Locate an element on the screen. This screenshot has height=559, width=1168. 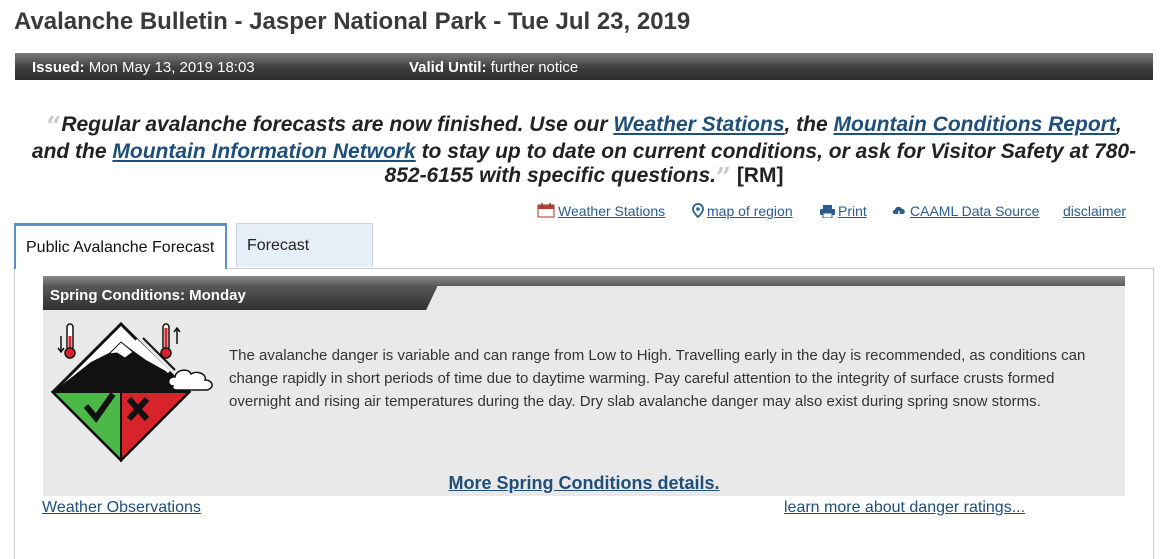
spring-conditions-icon is located at coordinates (135, 394).